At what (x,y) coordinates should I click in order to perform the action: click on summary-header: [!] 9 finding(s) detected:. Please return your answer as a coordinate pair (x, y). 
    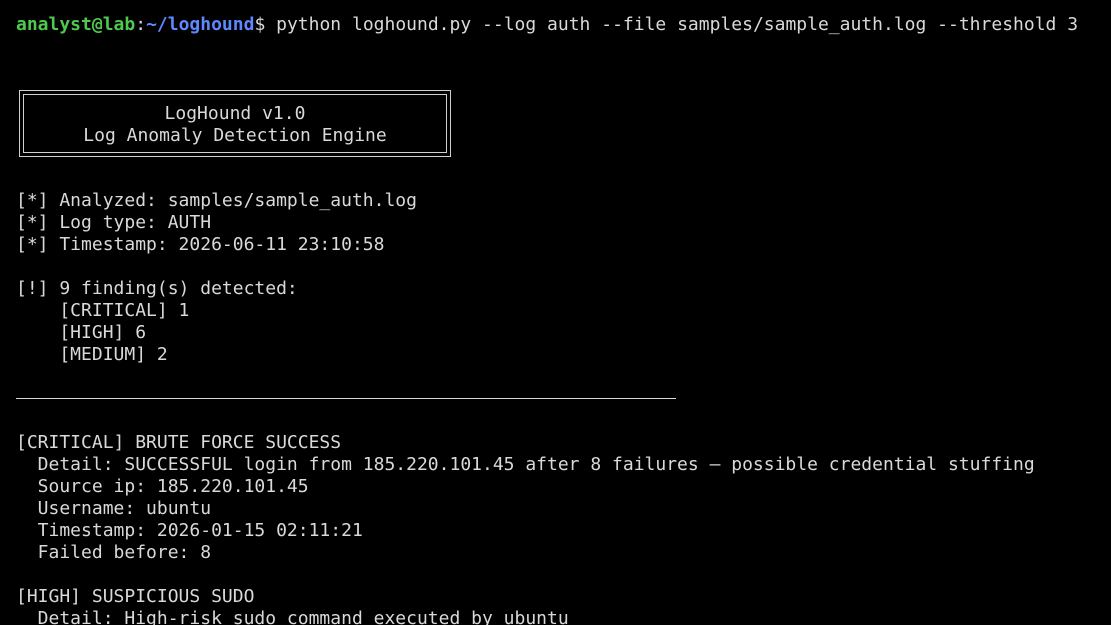
    Looking at the image, I should click on (157, 288).